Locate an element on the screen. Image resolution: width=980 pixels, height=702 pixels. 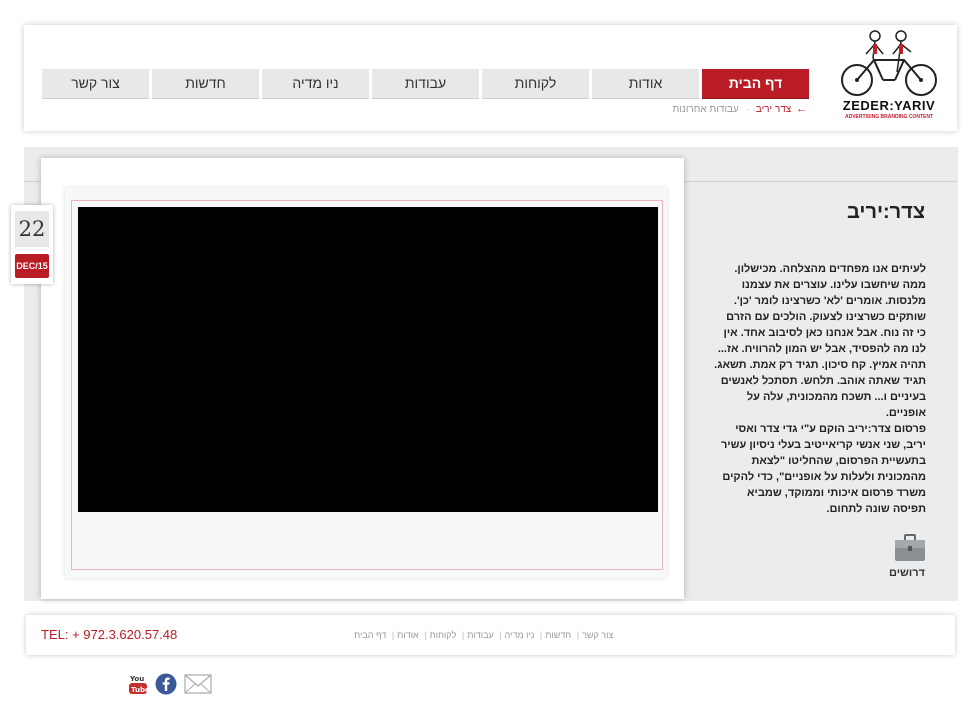
jobs-label: דרושים is located at coordinates (907, 573).